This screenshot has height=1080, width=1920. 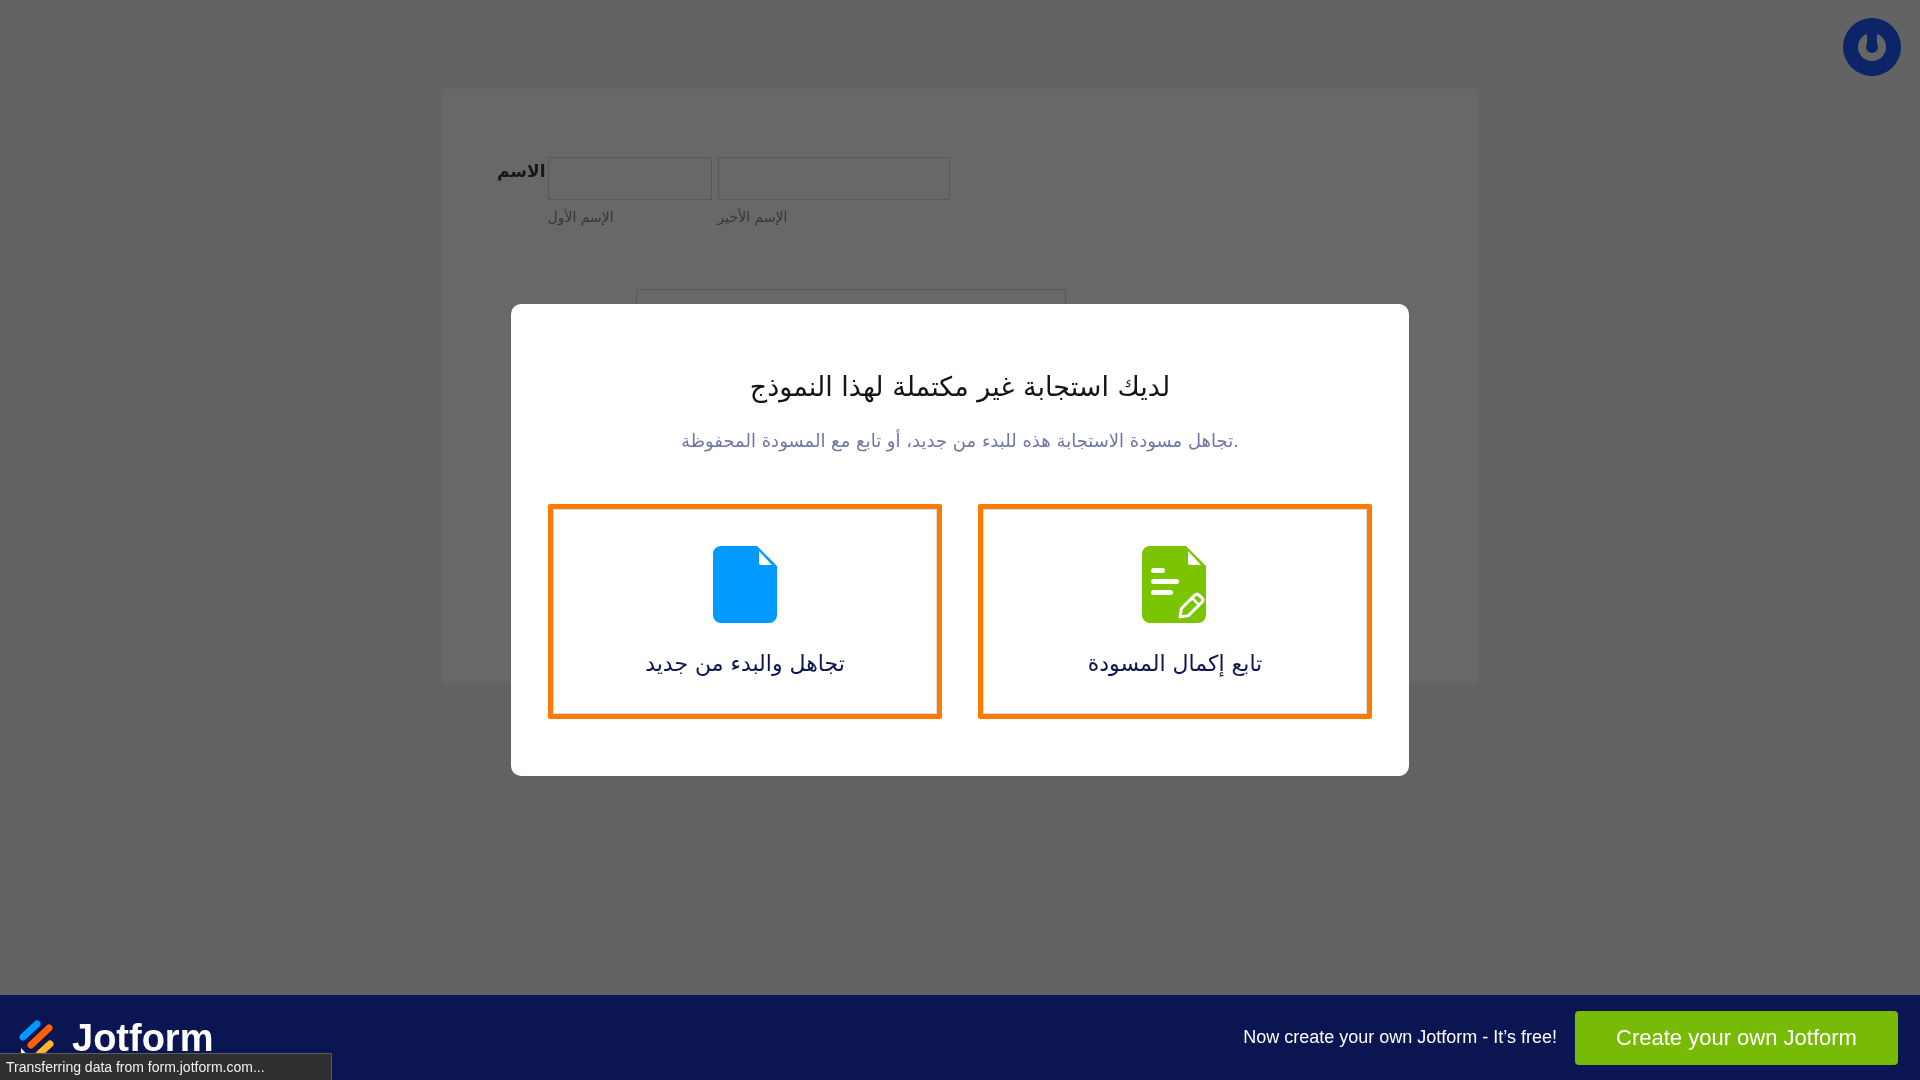 I want to click on dialog-subtitle: تجاهل مسودة الاستجابة هذه للبدء من جديد، أو تابع مع المسودة المحفوظة., so click(x=960, y=441).